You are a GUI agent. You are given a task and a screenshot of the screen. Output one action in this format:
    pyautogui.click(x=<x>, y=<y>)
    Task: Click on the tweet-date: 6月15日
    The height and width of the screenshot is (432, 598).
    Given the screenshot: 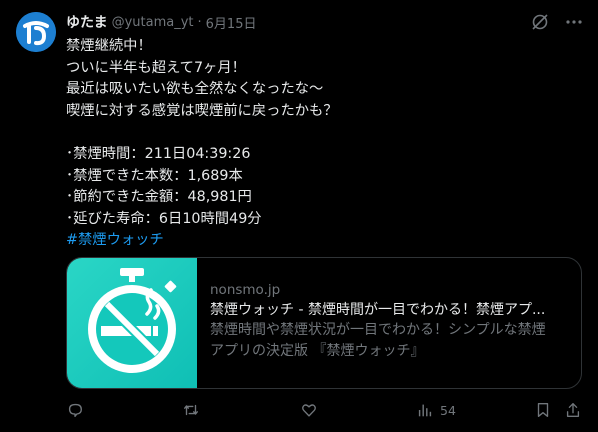 What is the action you would take?
    pyautogui.click(x=231, y=22)
    